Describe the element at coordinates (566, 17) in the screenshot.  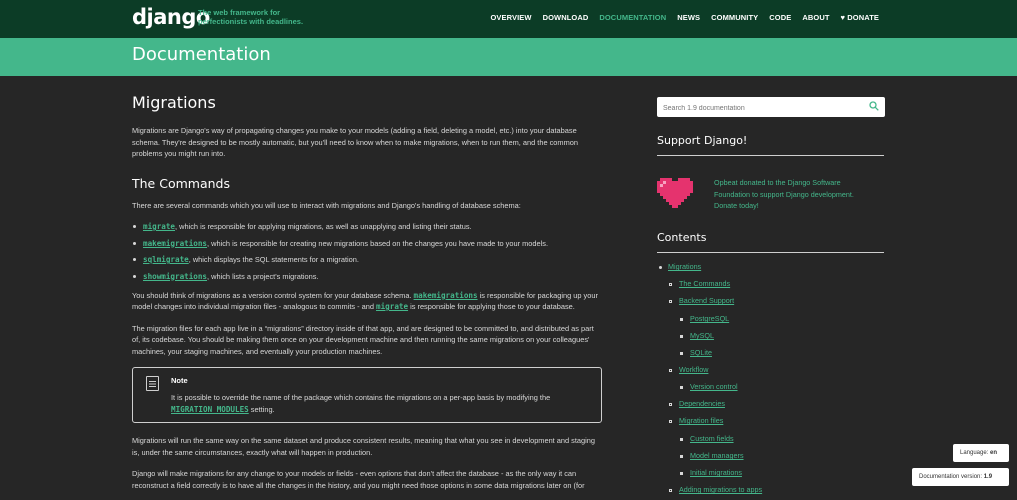
I see `nav-download: DOWNLOAD` at that location.